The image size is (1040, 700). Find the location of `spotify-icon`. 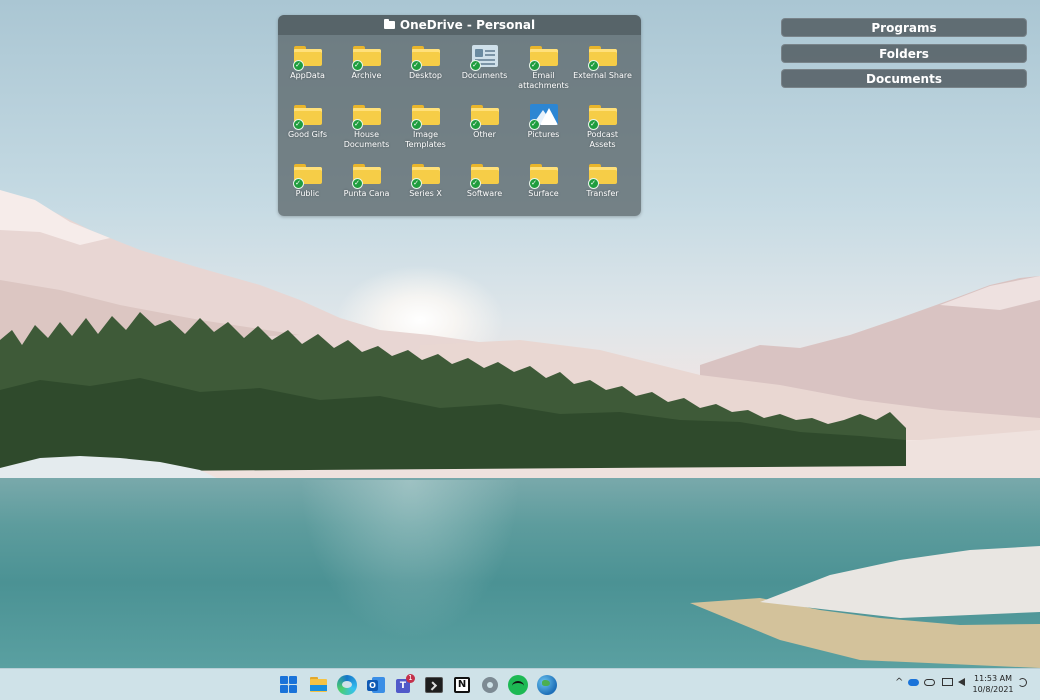

spotify-icon is located at coordinates (518, 685).